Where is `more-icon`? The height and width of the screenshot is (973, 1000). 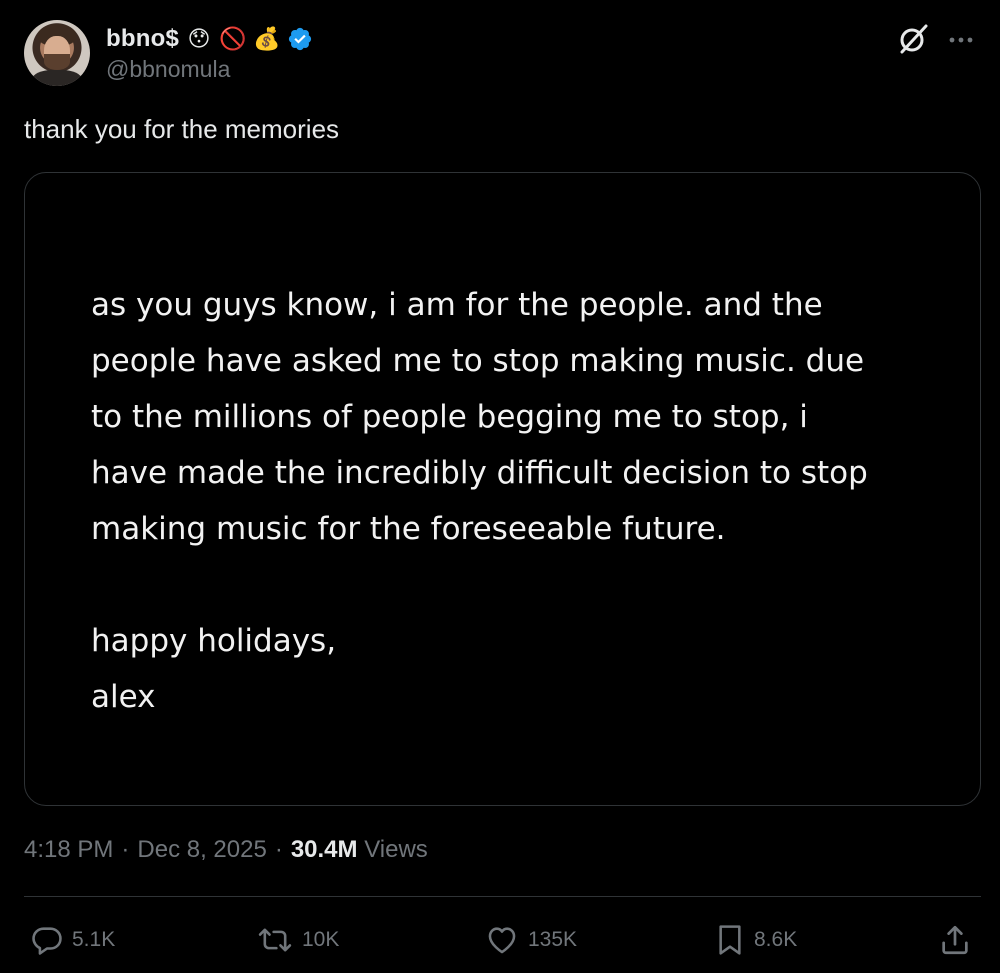 more-icon is located at coordinates (961, 40).